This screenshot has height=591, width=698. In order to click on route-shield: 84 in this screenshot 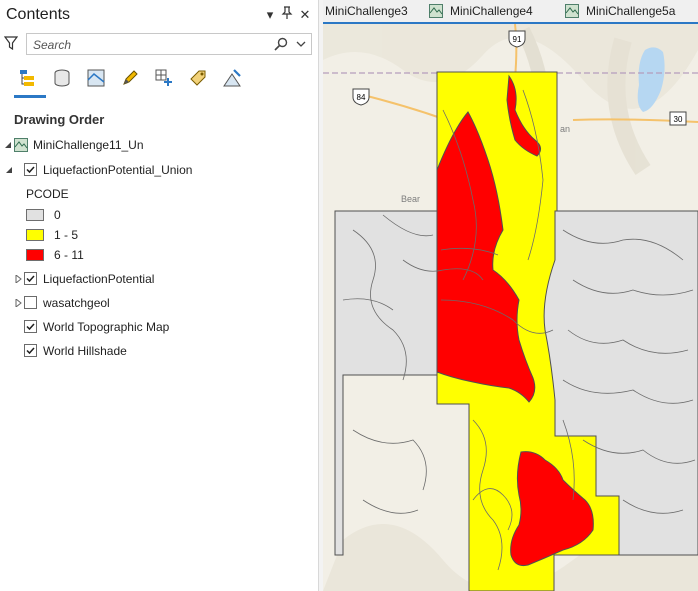, I will do `click(361, 97)`.